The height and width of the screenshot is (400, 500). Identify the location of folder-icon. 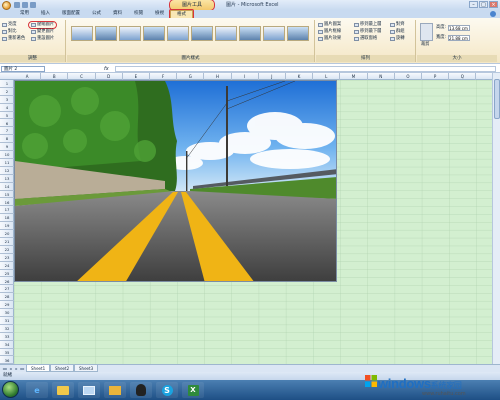
(115, 390).